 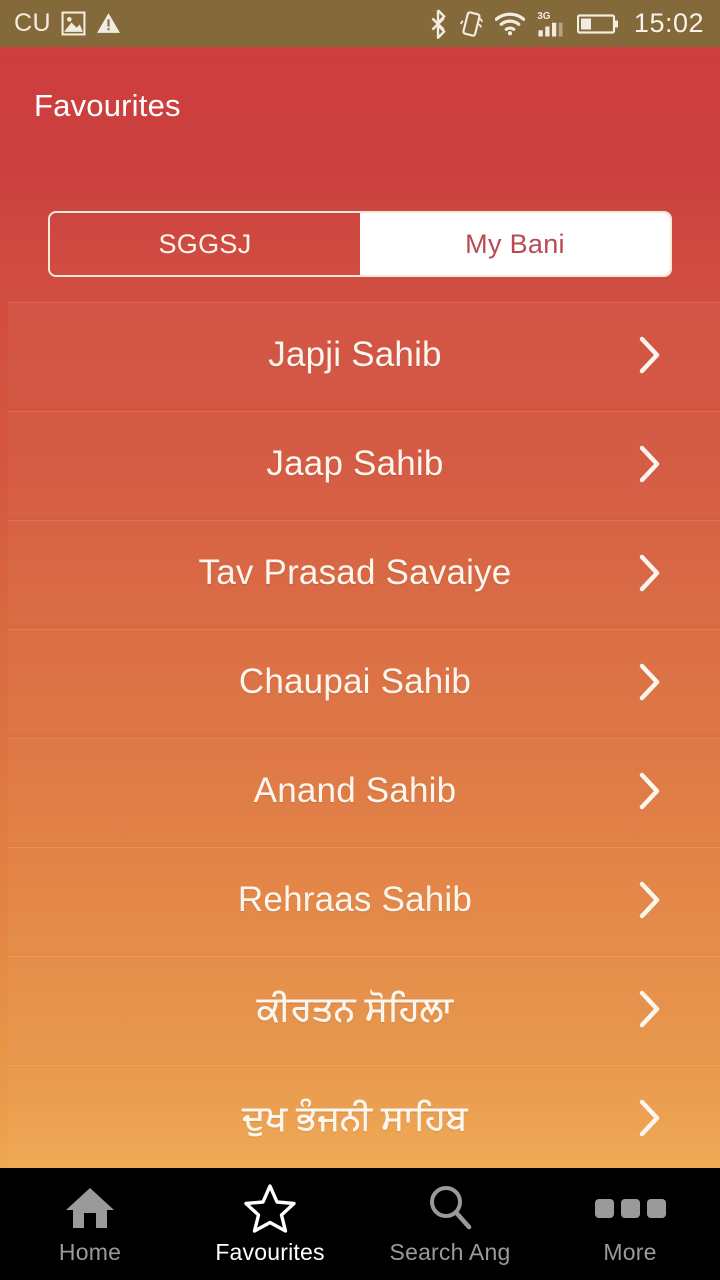 I want to click on more-dots-icon, so click(x=630, y=1208).